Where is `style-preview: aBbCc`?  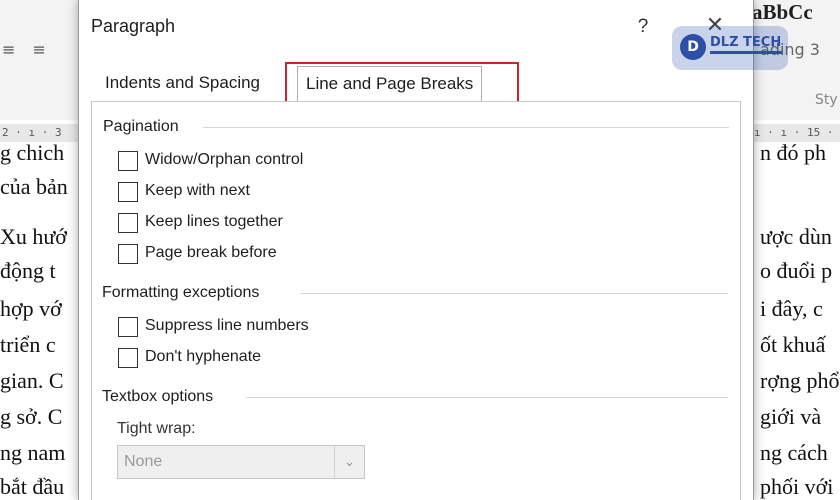
style-preview: aBbCc is located at coordinates (782, 12).